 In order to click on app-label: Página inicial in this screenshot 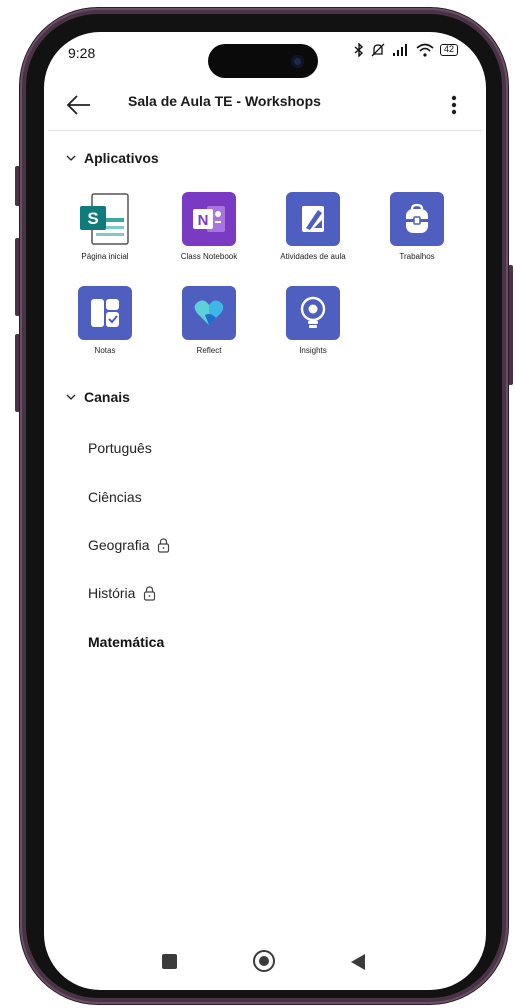, I will do `click(105, 256)`.